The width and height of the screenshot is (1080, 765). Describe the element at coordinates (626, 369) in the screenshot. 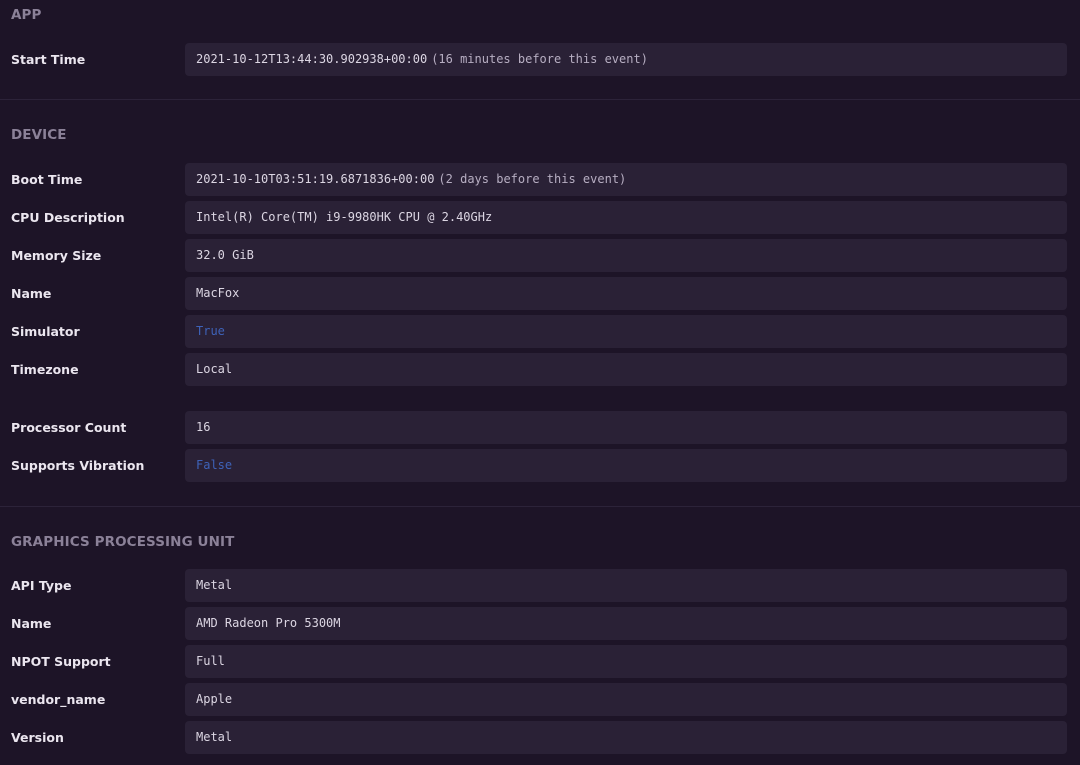

I see `row-value: Local` at that location.